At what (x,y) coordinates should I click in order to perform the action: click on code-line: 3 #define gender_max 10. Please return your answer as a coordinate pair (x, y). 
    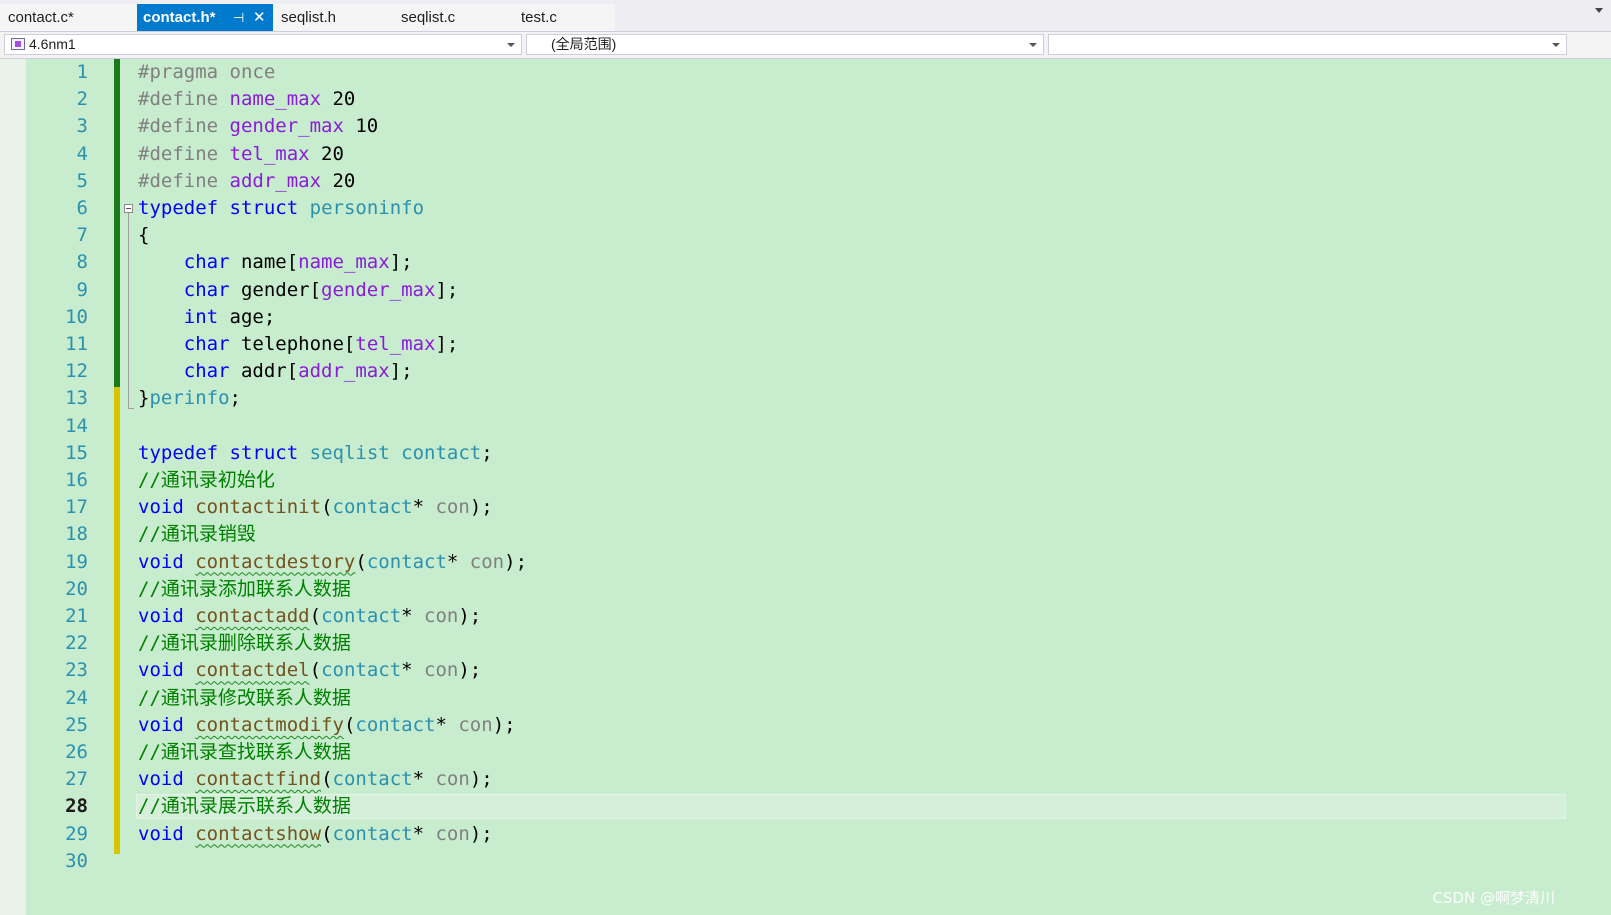
    Looking at the image, I should click on (805, 126).